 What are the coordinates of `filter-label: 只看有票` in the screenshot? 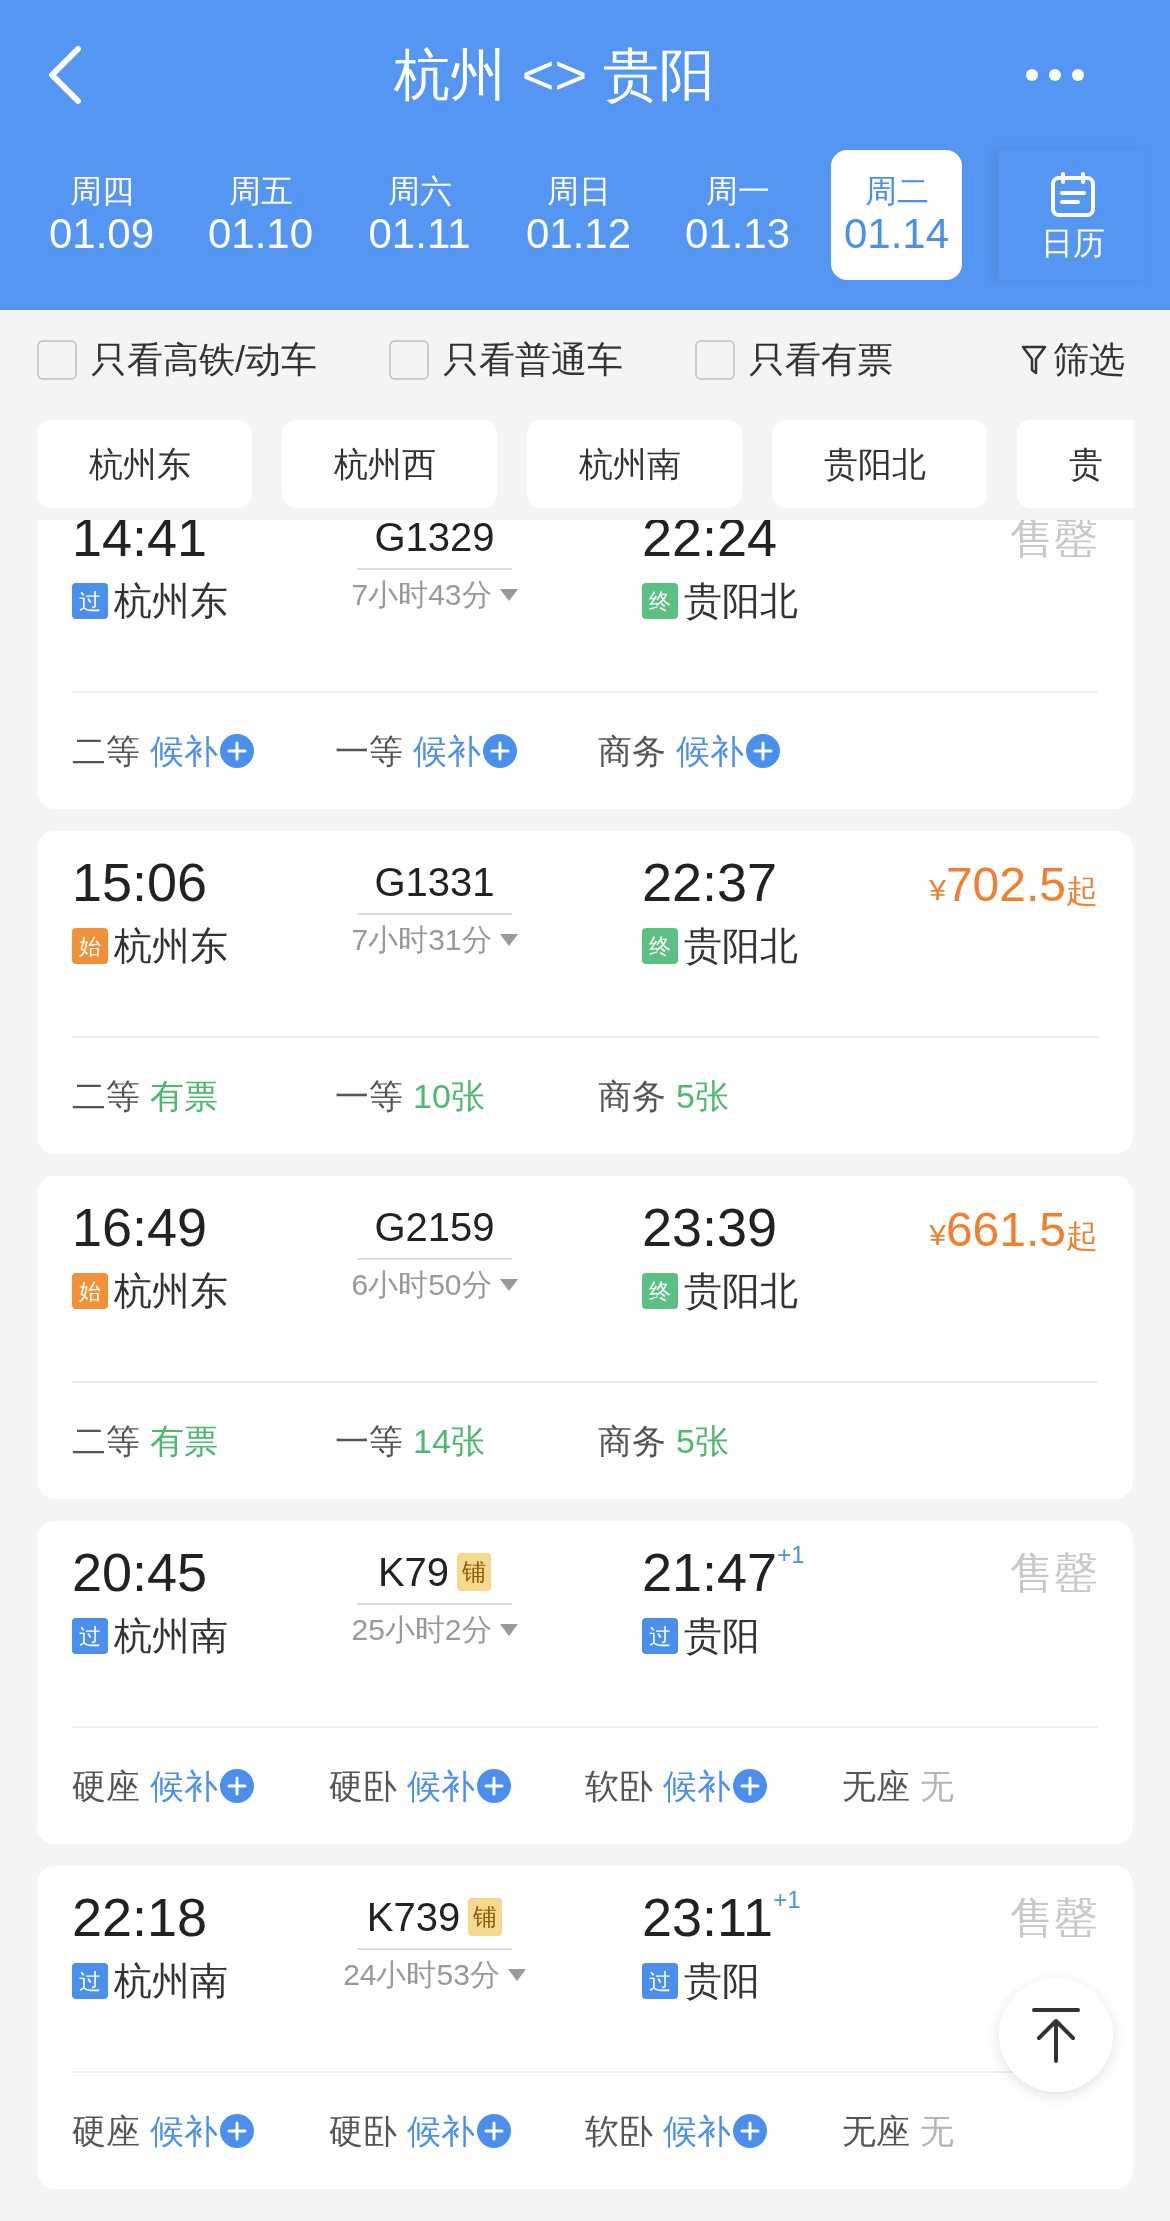 It's located at (821, 360).